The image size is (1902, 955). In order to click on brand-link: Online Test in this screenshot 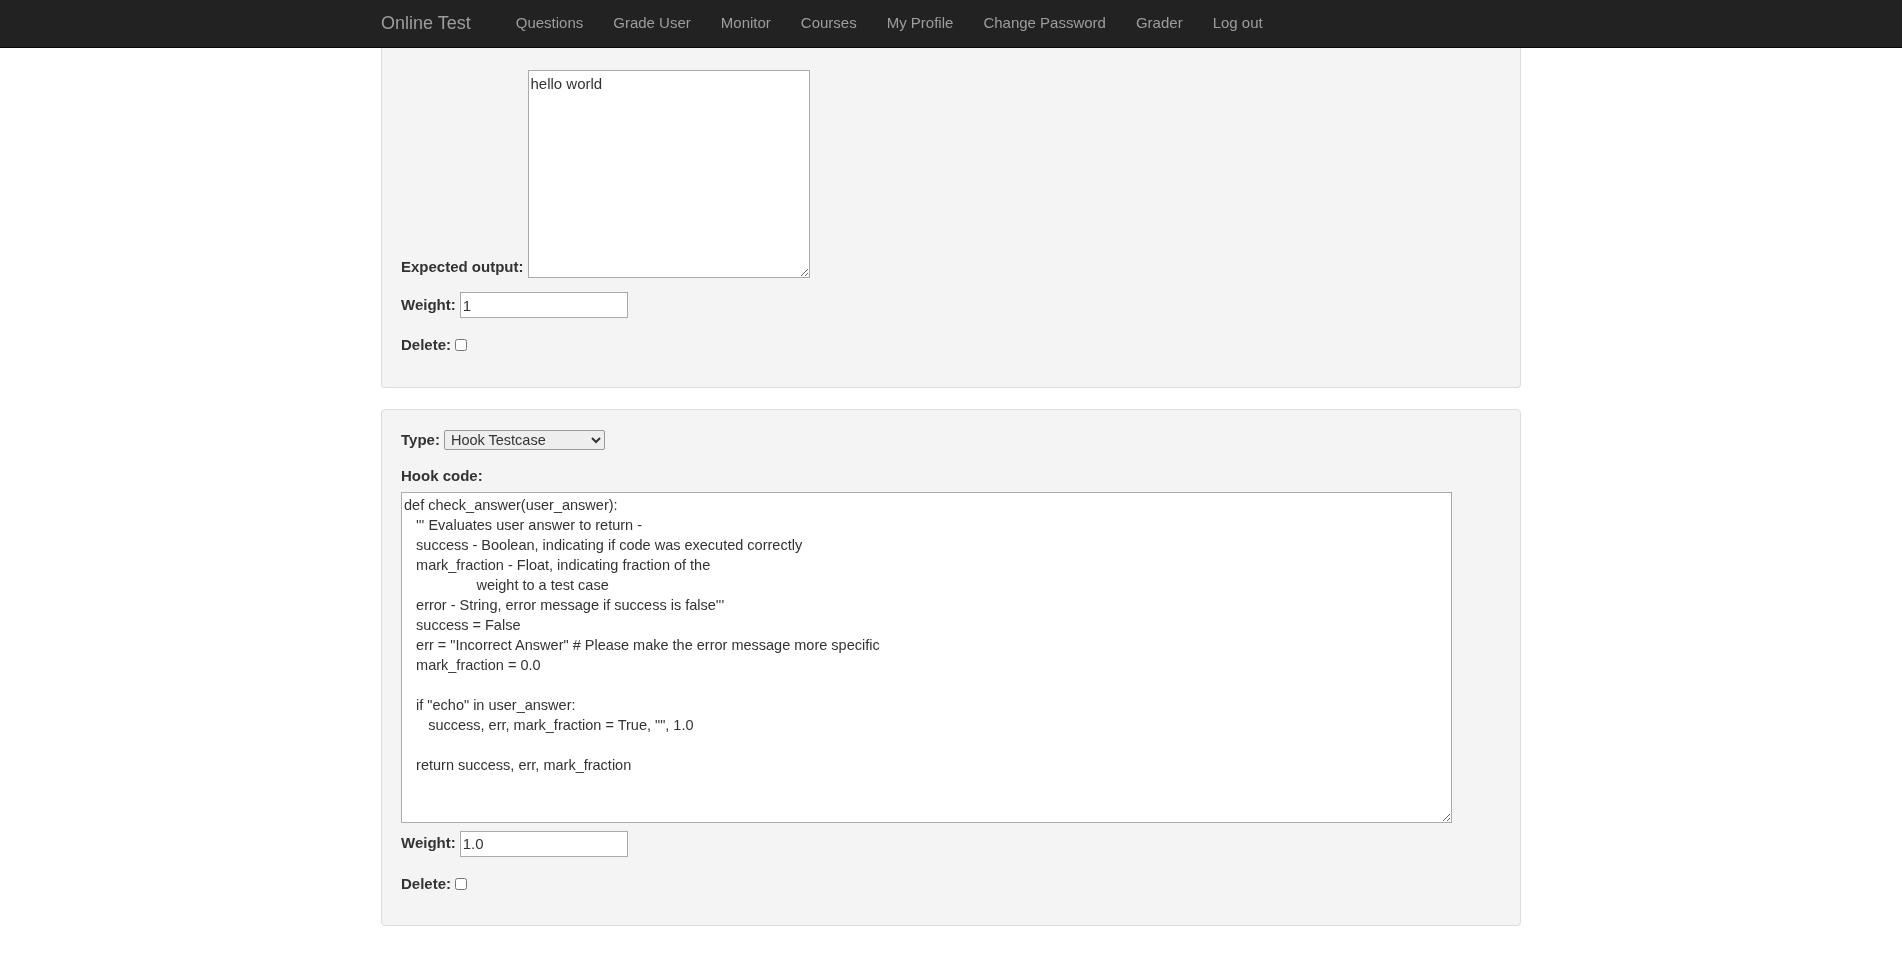, I will do `click(426, 23)`.